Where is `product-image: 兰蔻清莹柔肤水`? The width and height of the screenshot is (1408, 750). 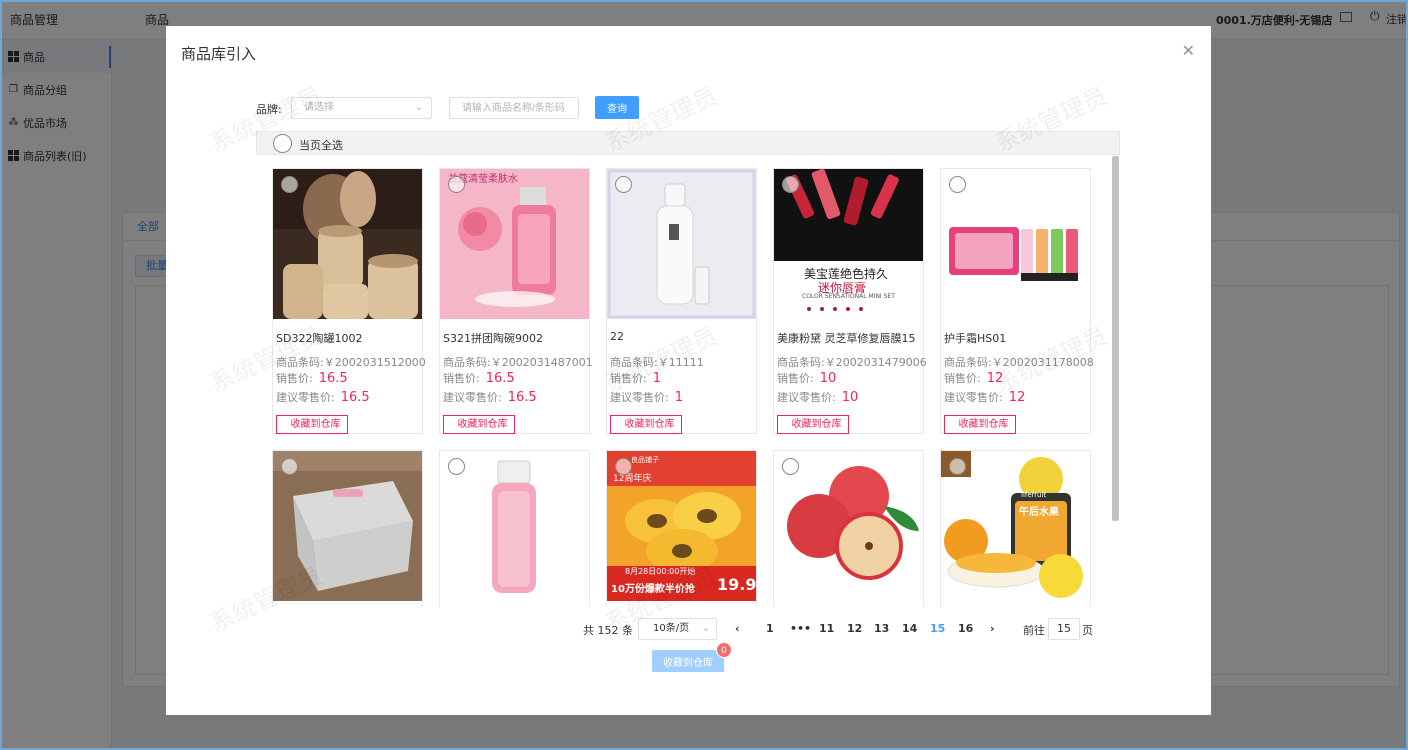 product-image: 兰蔻清莹柔肤水 is located at coordinates (514, 244).